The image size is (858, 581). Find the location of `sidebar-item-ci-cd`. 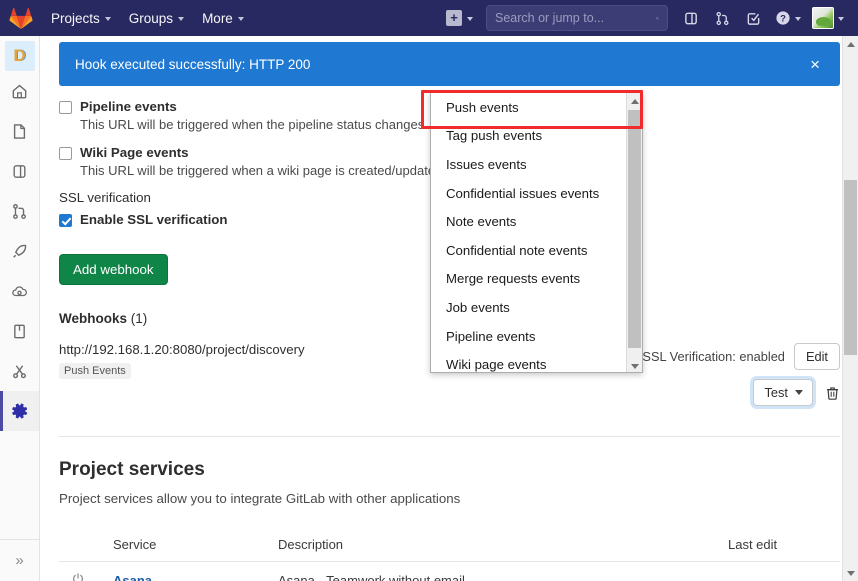

sidebar-item-ci-cd is located at coordinates (19, 251).